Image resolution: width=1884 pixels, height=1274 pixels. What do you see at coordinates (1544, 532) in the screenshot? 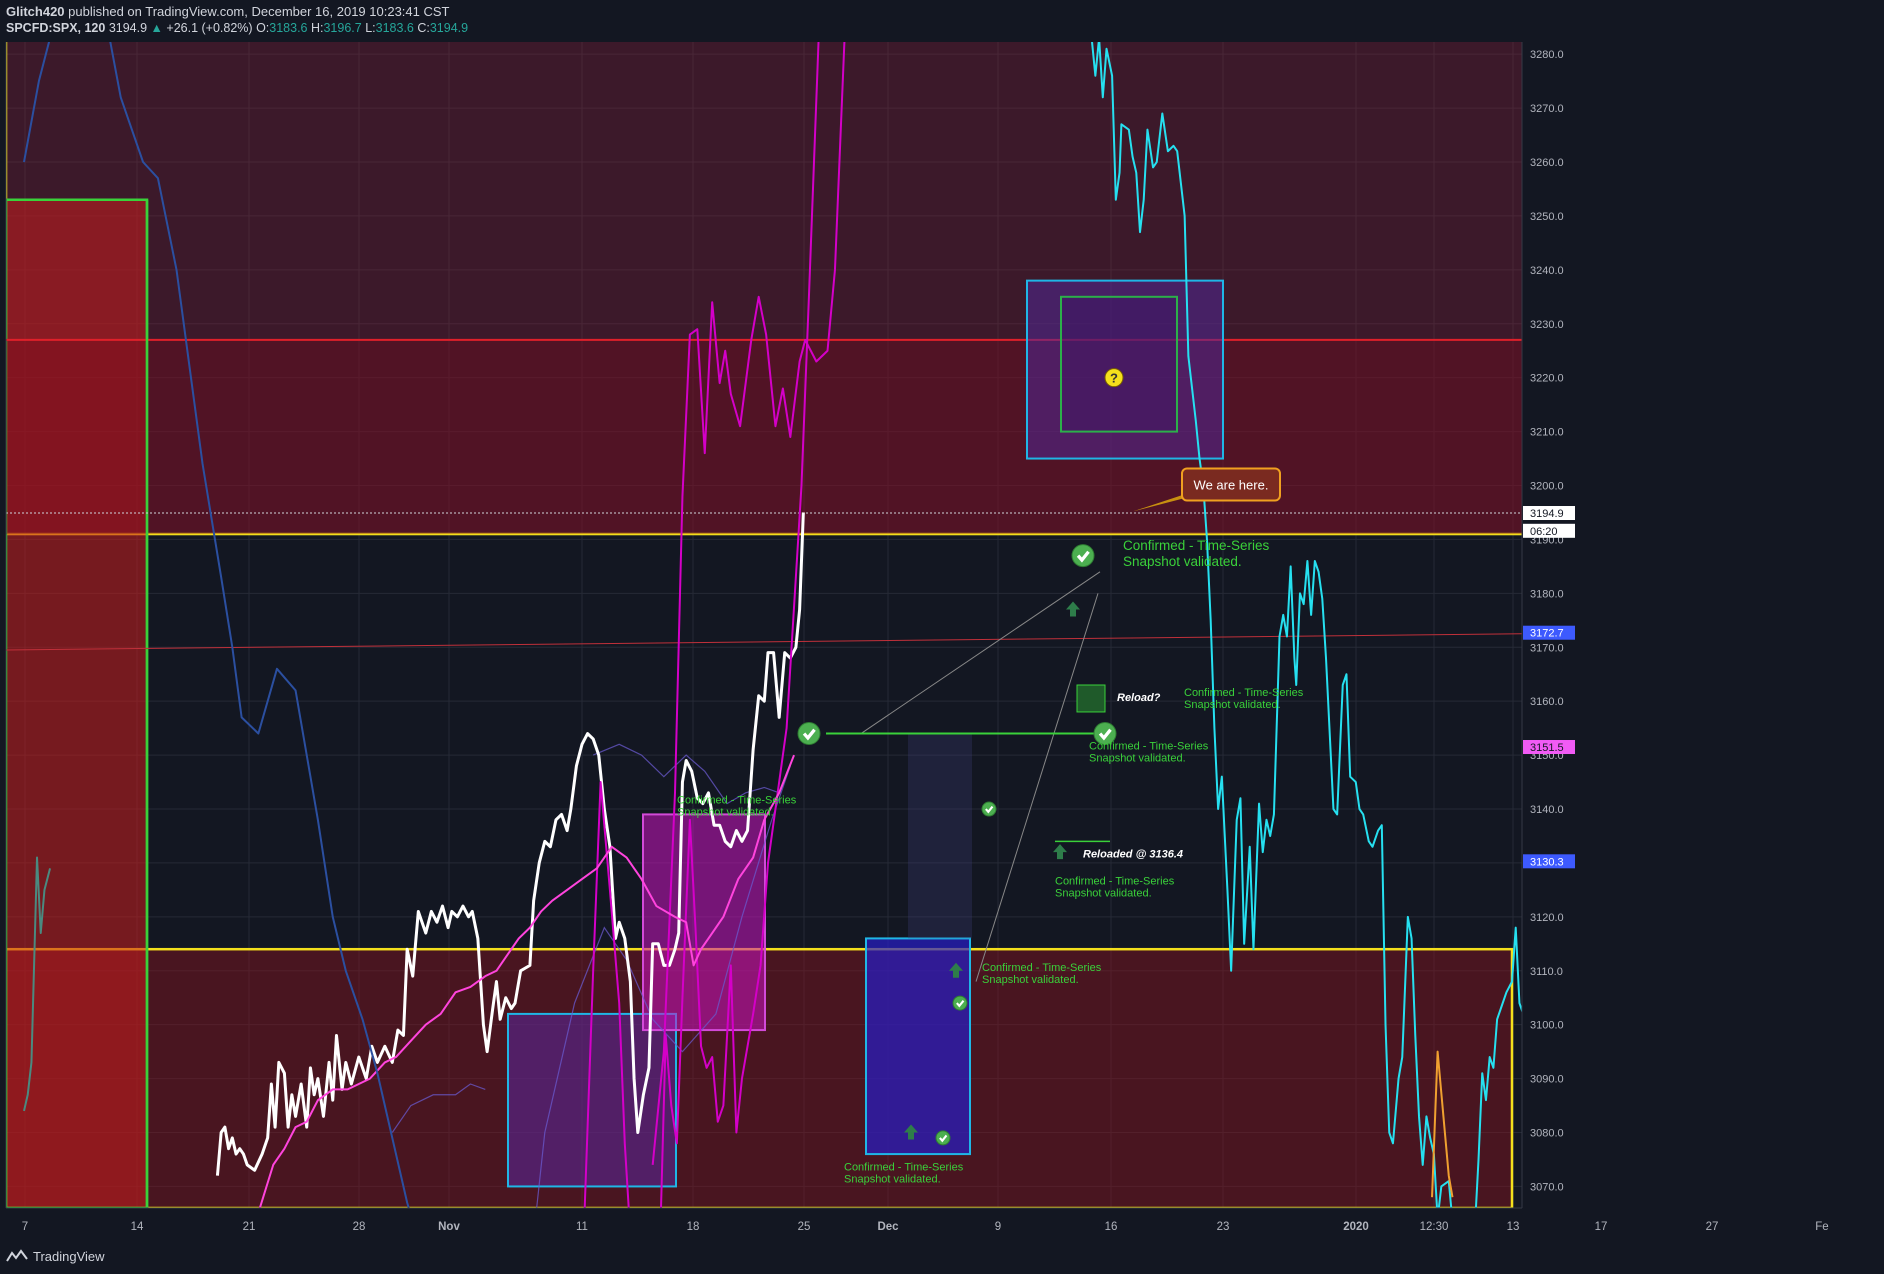
I see `price-axis-marker-label: 06:20` at bounding box center [1544, 532].